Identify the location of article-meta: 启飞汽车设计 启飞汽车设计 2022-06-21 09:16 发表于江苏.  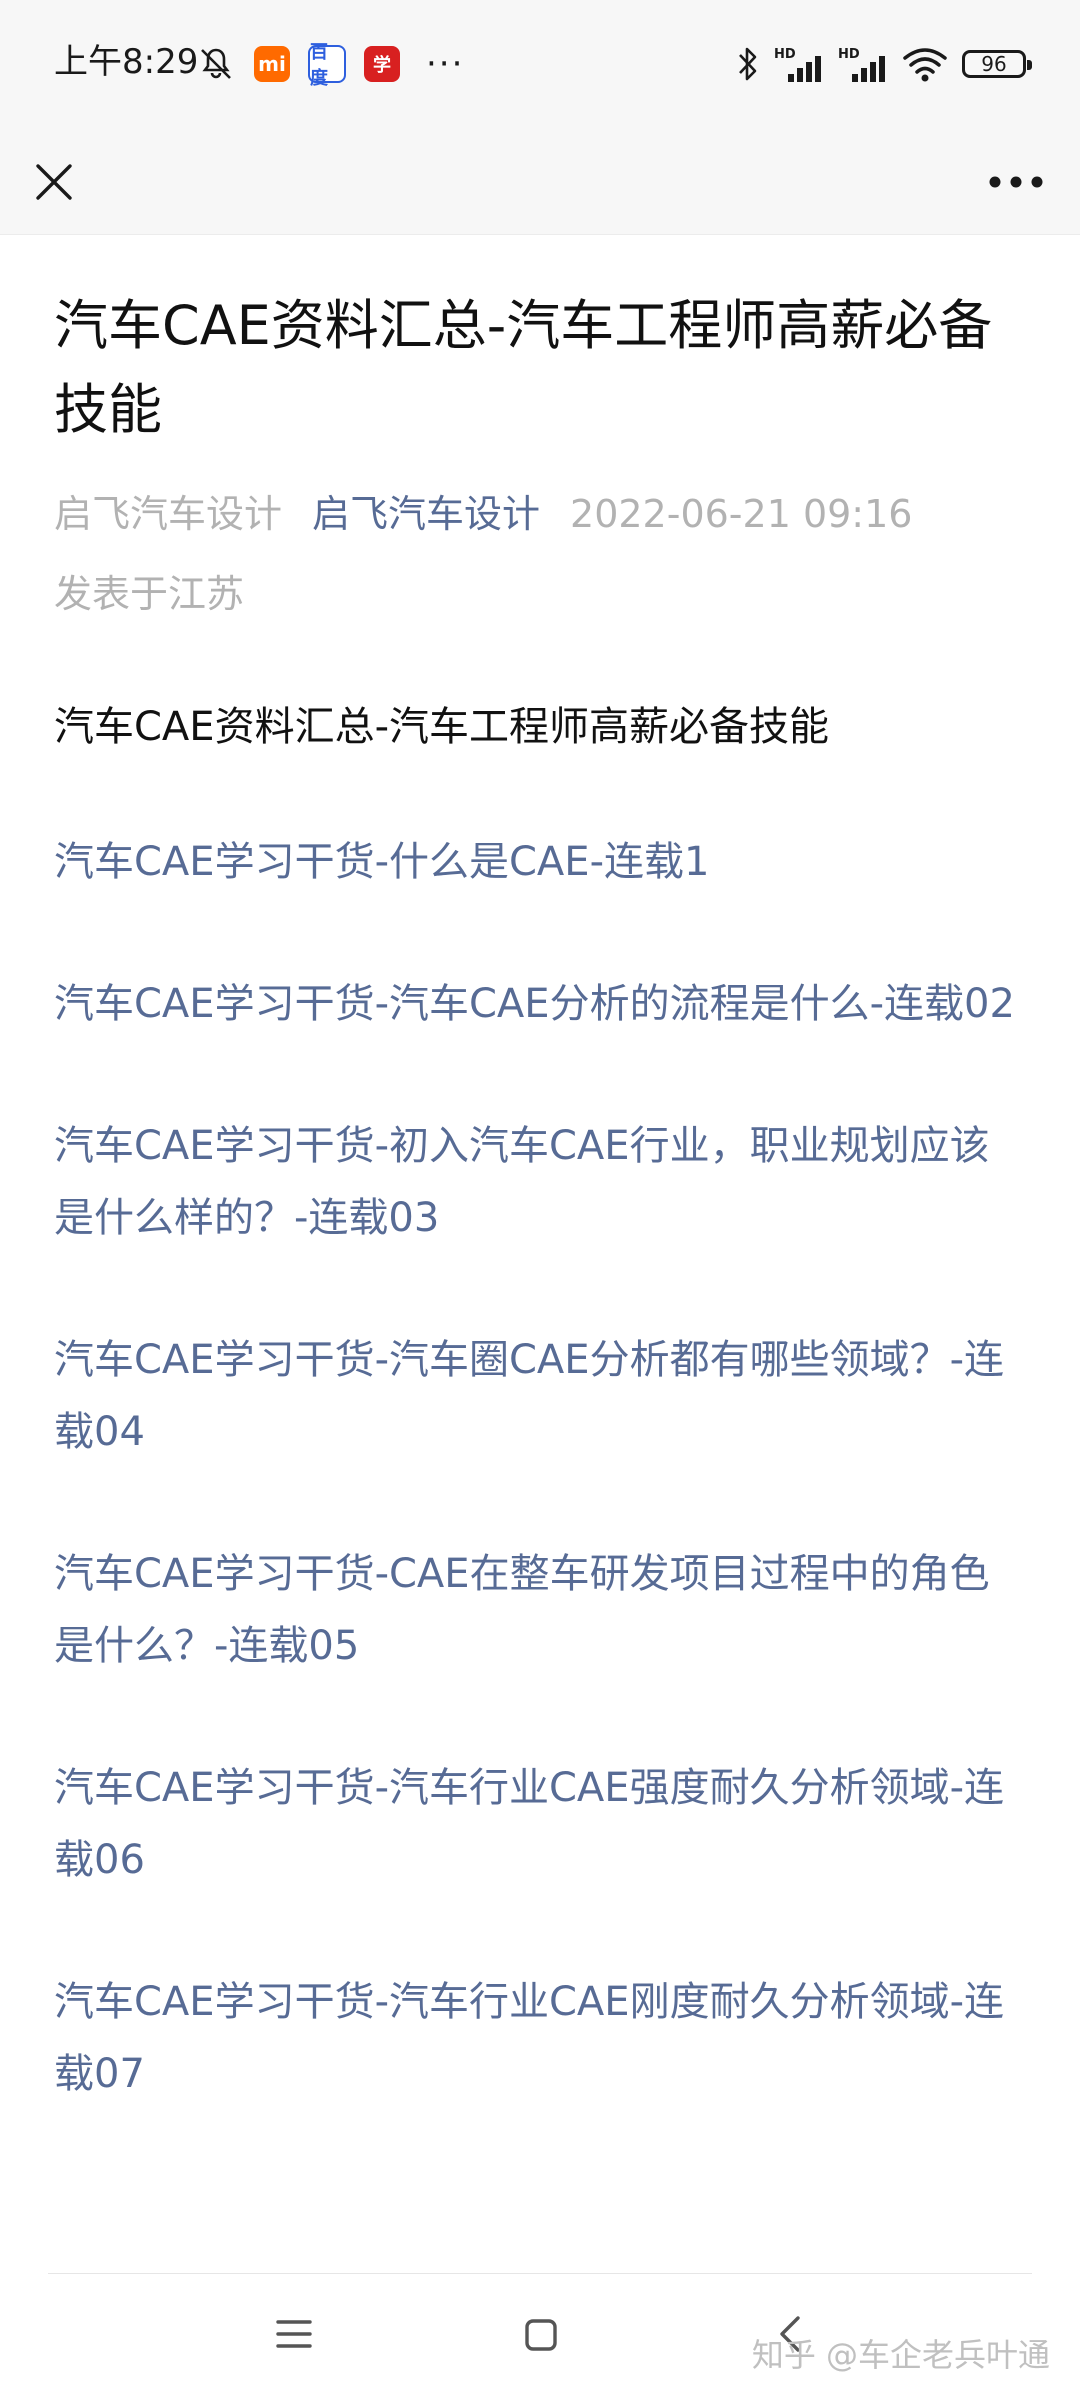
(540, 554).